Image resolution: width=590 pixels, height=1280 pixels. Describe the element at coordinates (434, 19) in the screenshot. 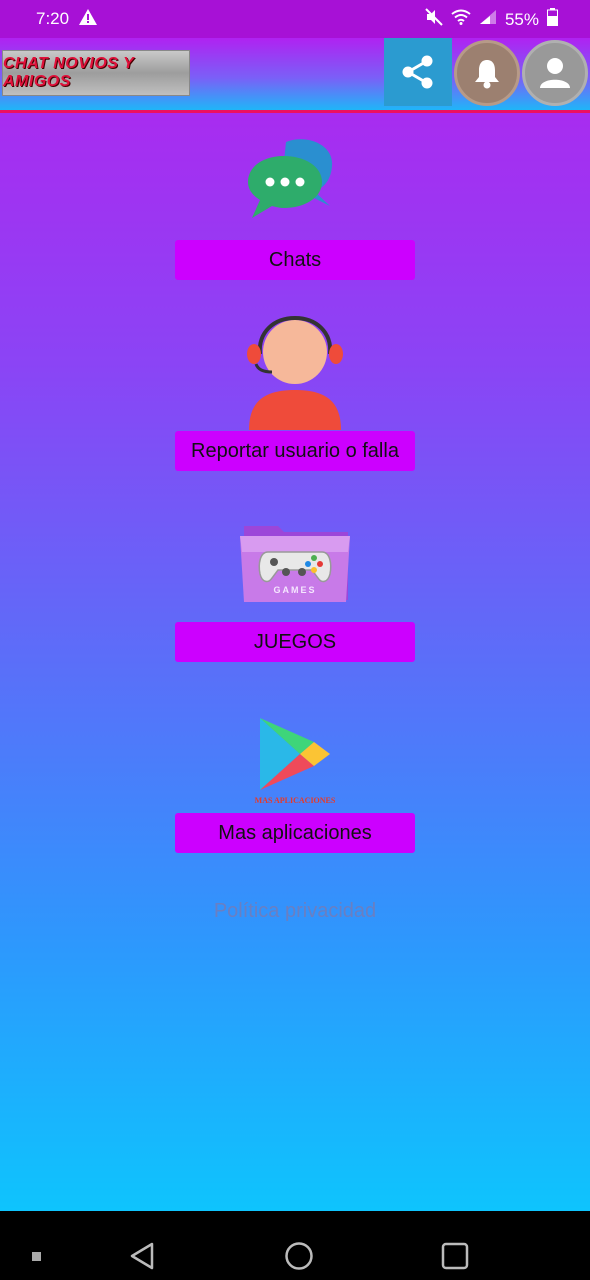

I see `mute-icon` at that location.